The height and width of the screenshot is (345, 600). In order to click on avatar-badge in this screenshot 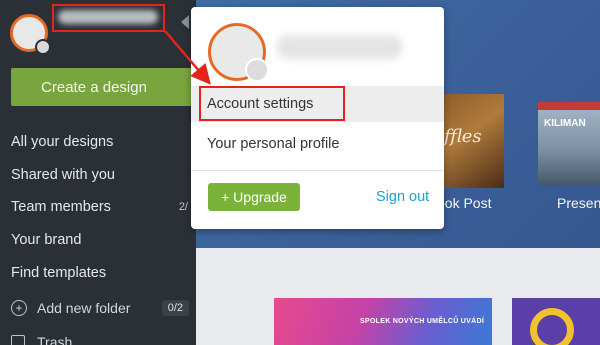, I will do `click(43, 47)`.